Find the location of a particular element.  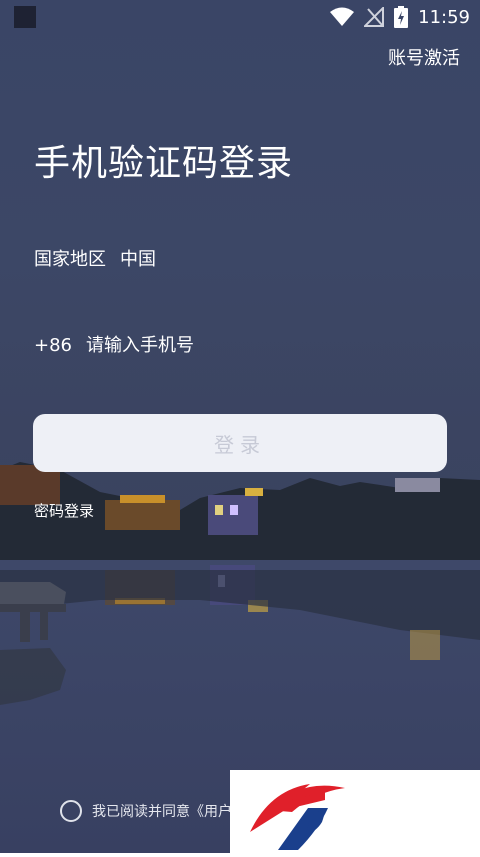

agreement-checkbox is located at coordinates (71, 811).